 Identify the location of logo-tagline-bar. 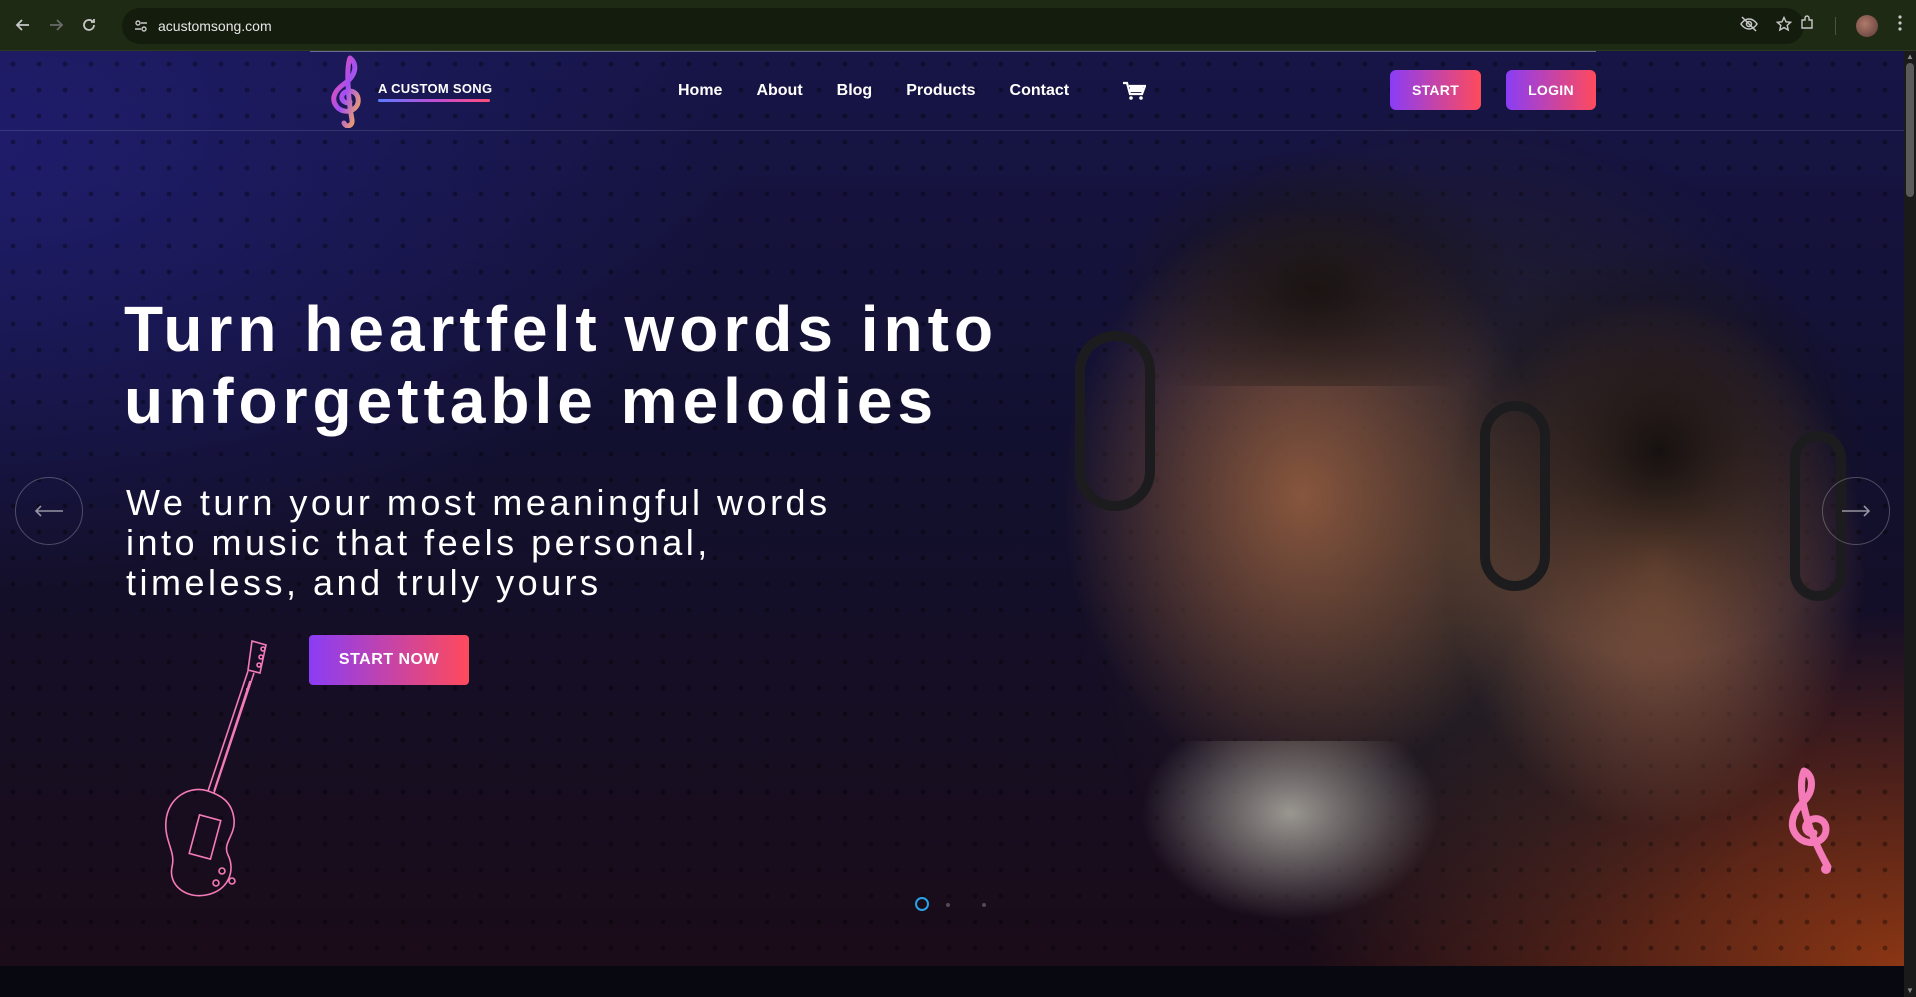
(434, 100).